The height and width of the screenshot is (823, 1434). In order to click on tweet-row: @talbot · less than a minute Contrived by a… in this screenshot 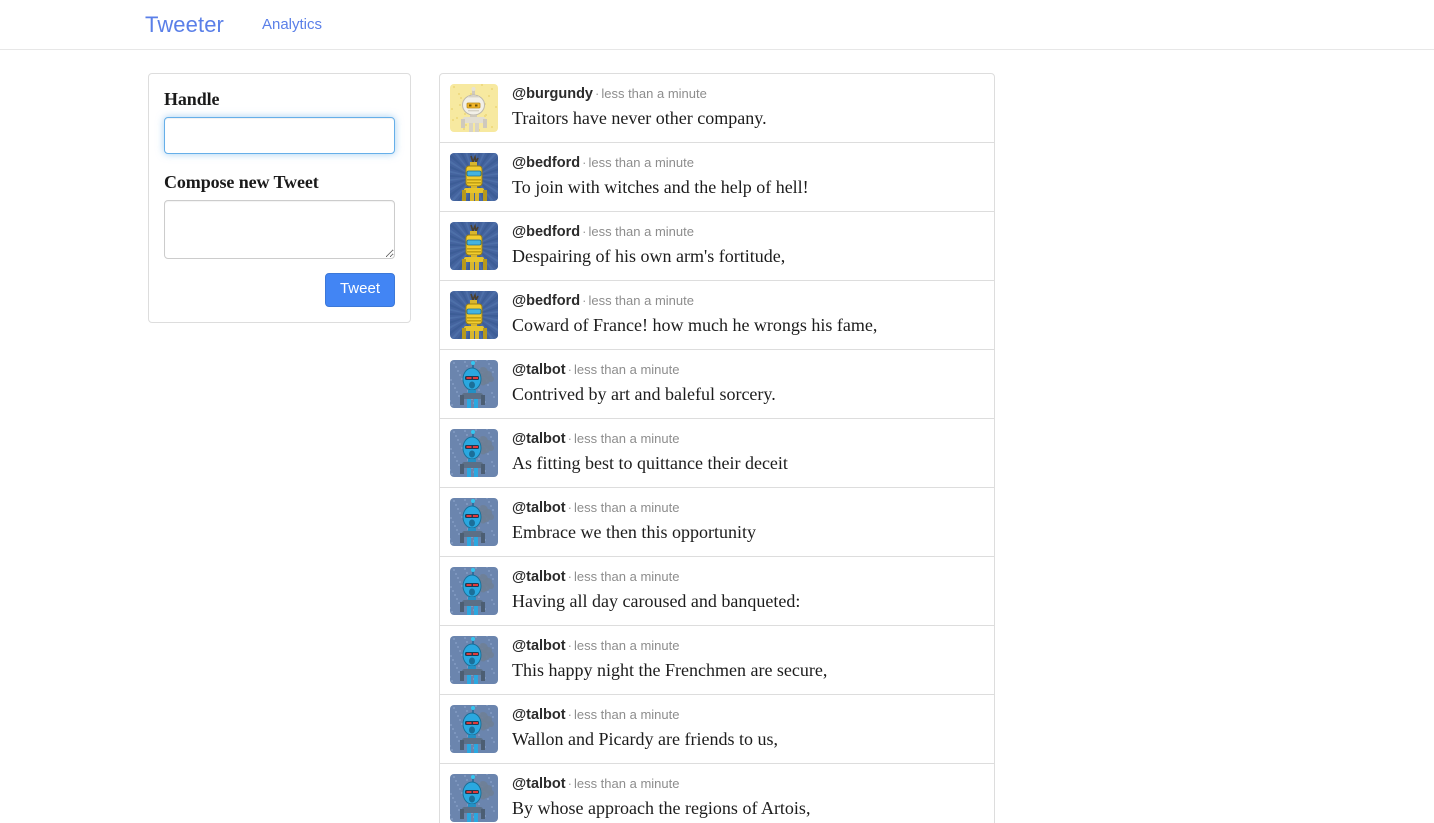, I will do `click(717, 384)`.